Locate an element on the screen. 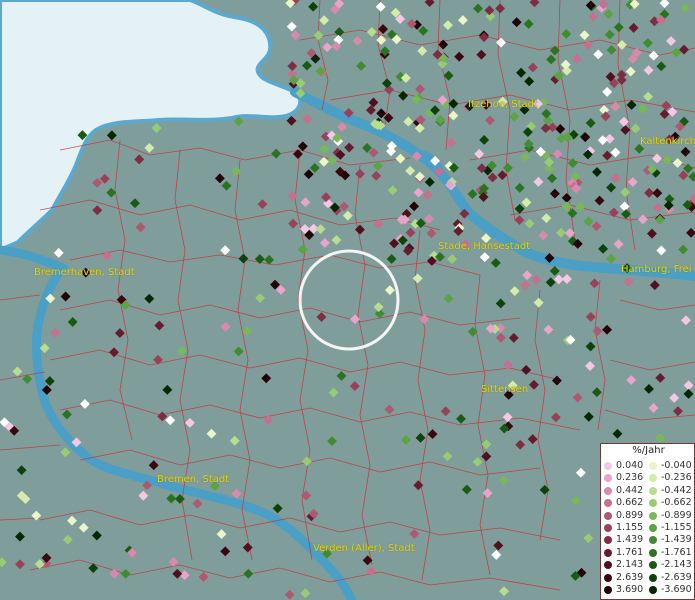  city-label-sittensen: Sittensen is located at coordinates (505, 389).